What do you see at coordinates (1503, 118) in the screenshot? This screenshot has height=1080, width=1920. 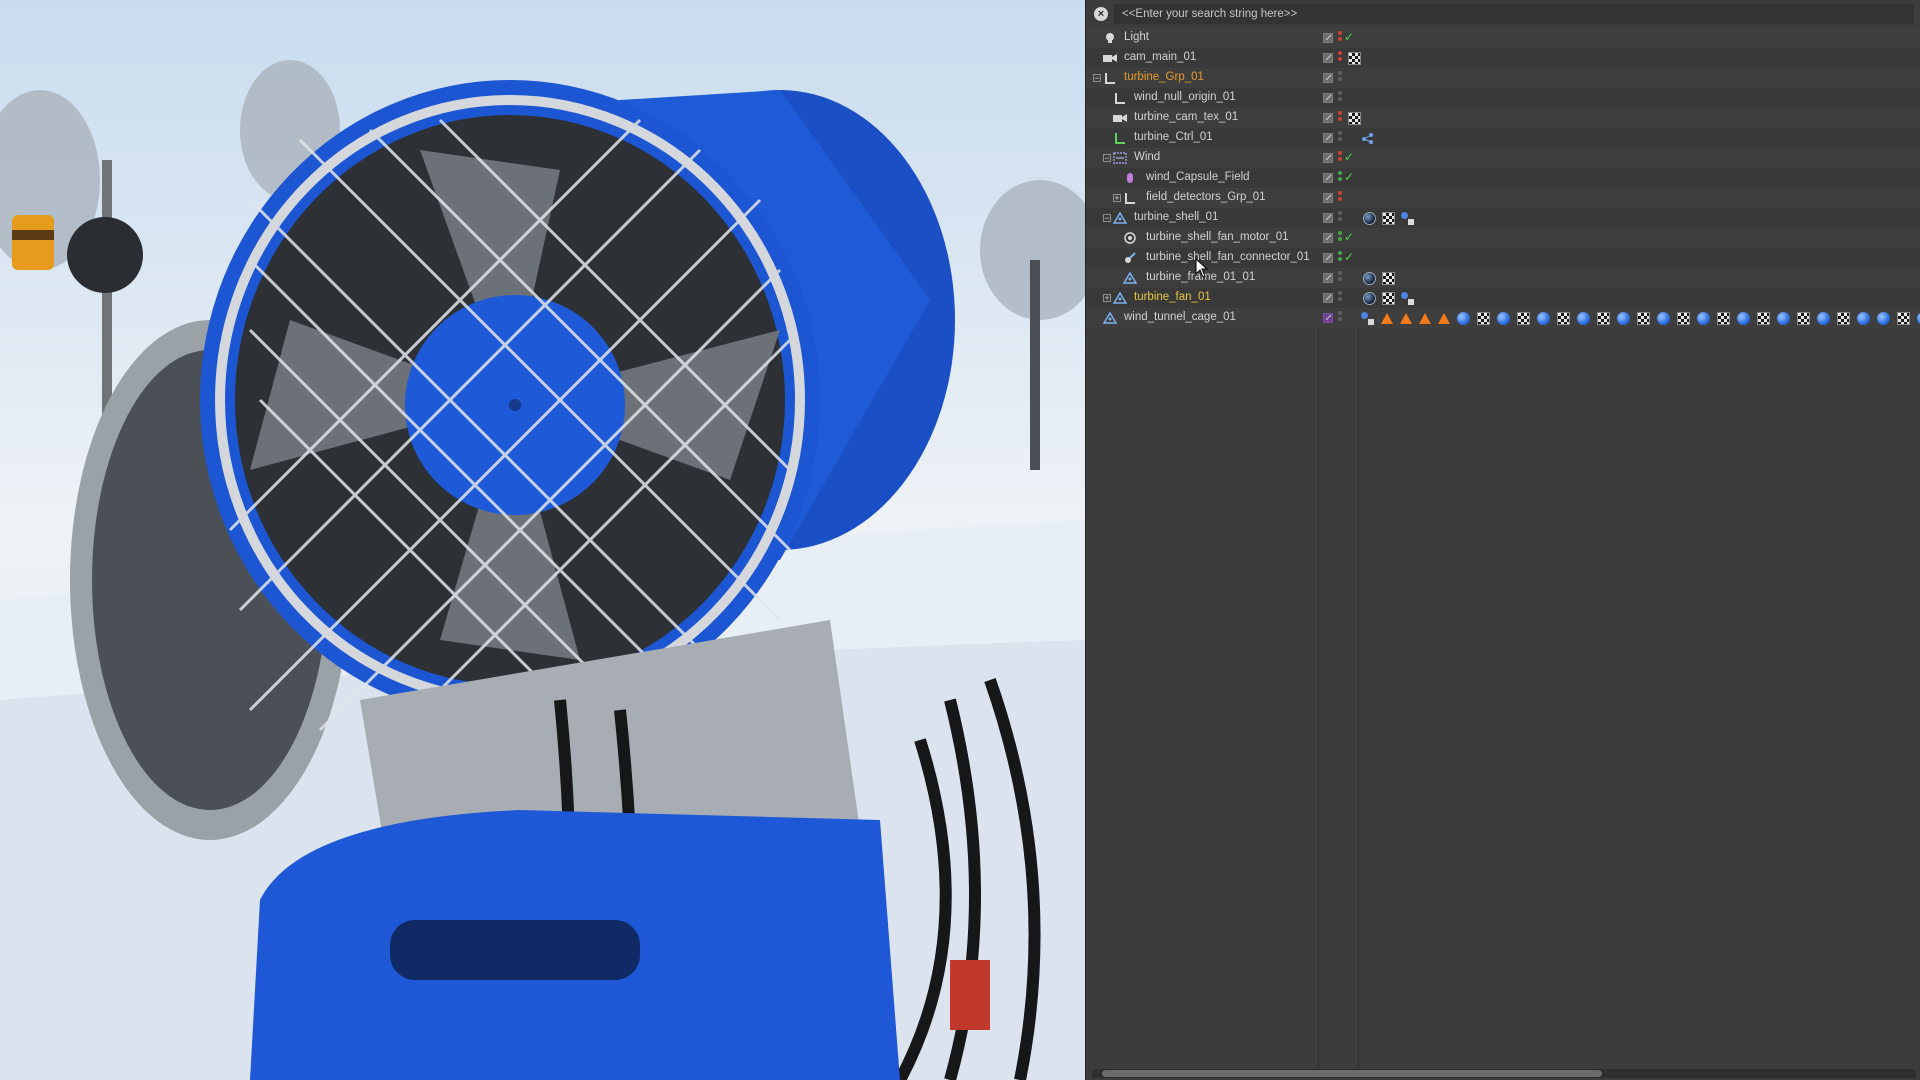 I see `tree-row-turbine-cam-tex: turbine_cam_tex_01` at bounding box center [1503, 118].